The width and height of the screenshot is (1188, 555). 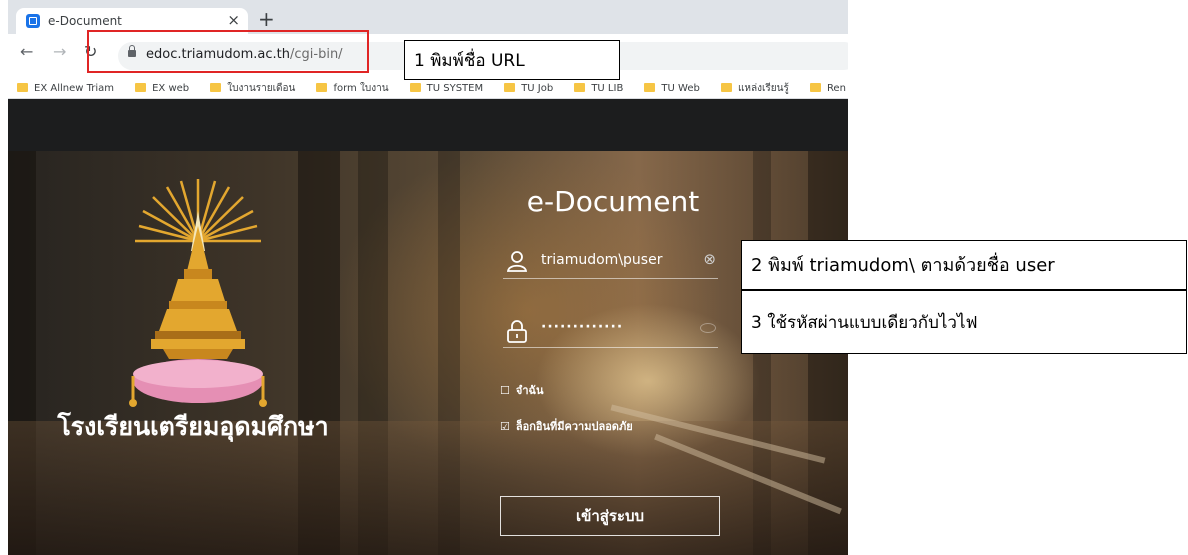 I want to click on username-value: triamudom\puser, so click(x=602, y=260).